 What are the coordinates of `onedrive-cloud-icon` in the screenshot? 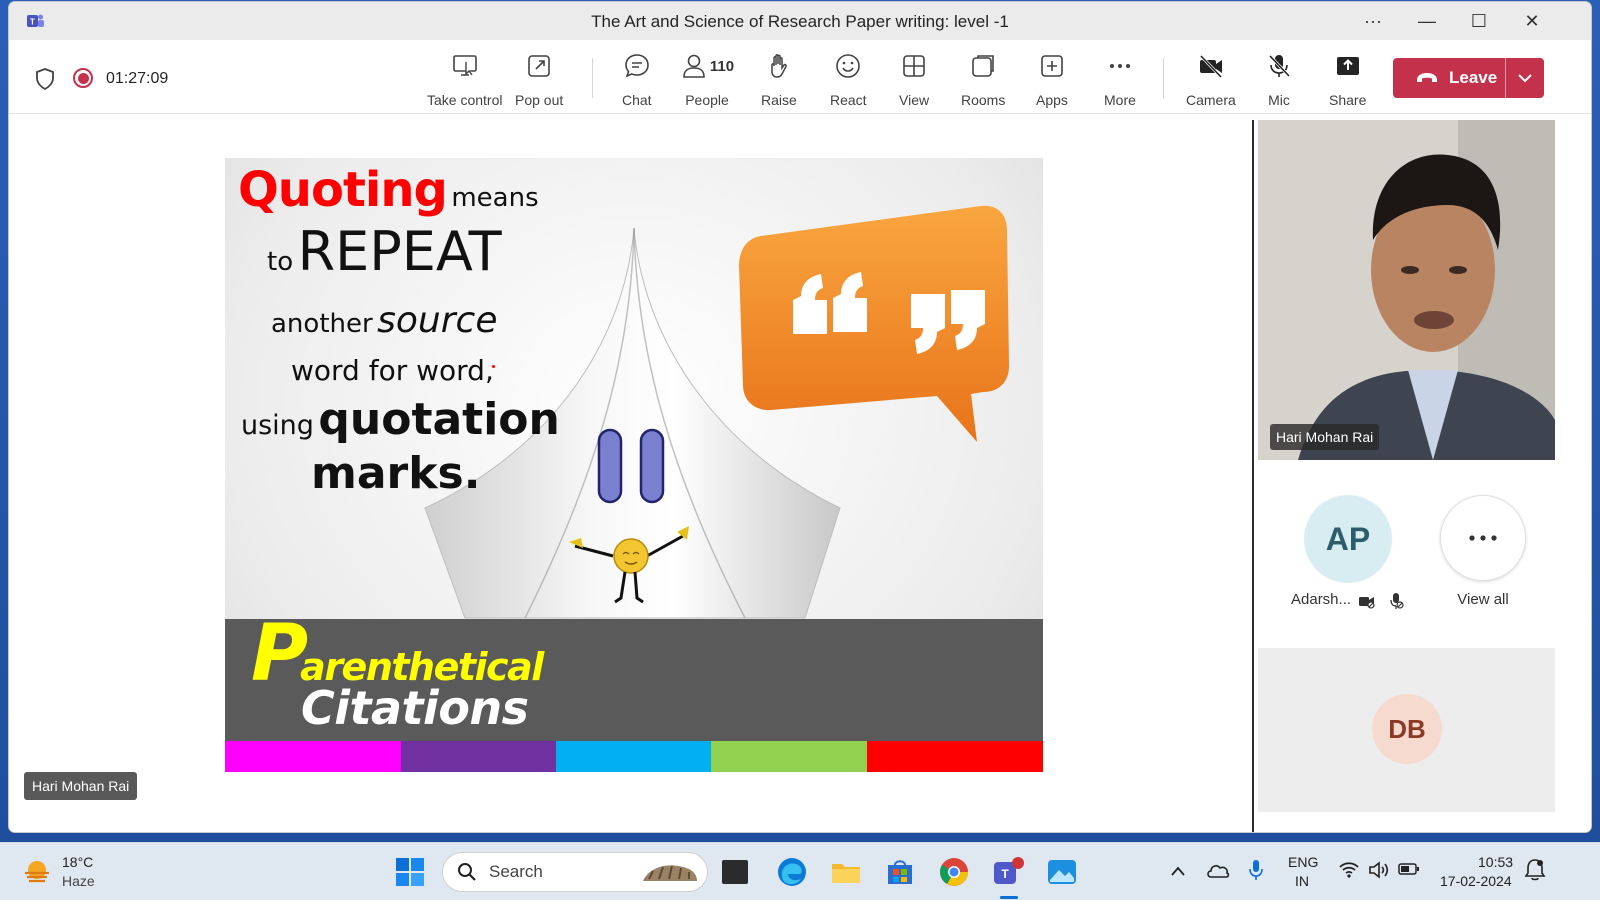 It's located at (1218, 870).